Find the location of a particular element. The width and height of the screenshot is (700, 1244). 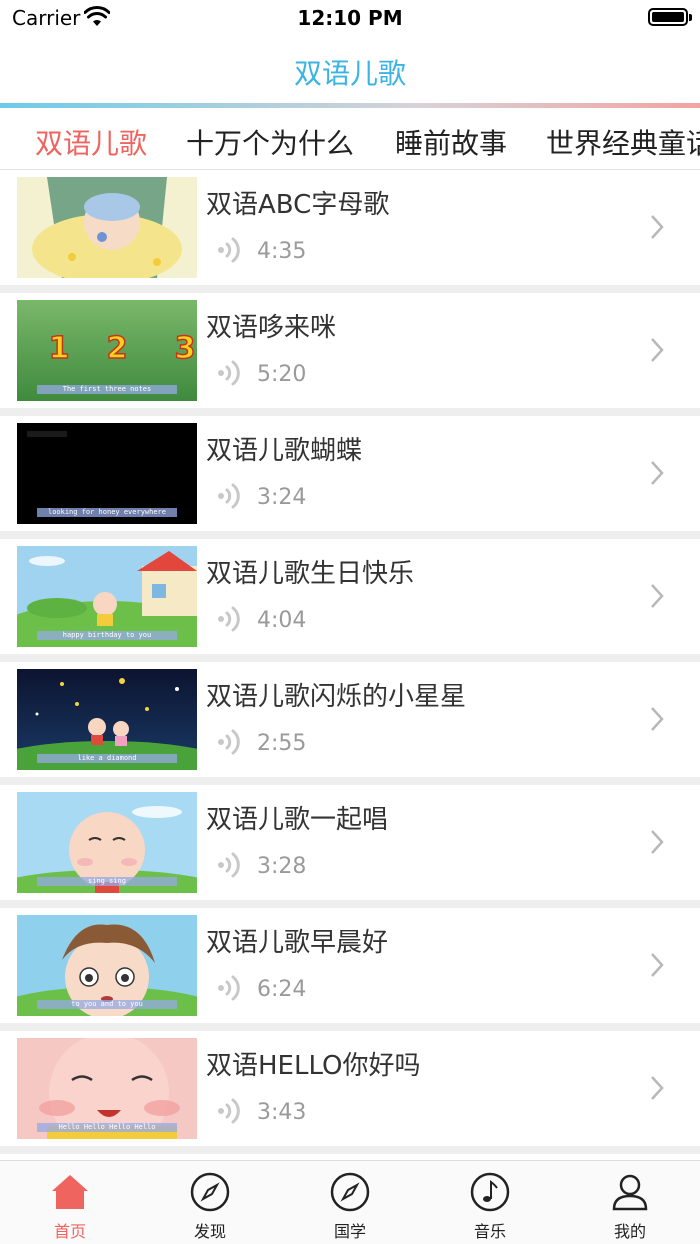

song-title: 双语ABC字母歌 is located at coordinates (298, 205).